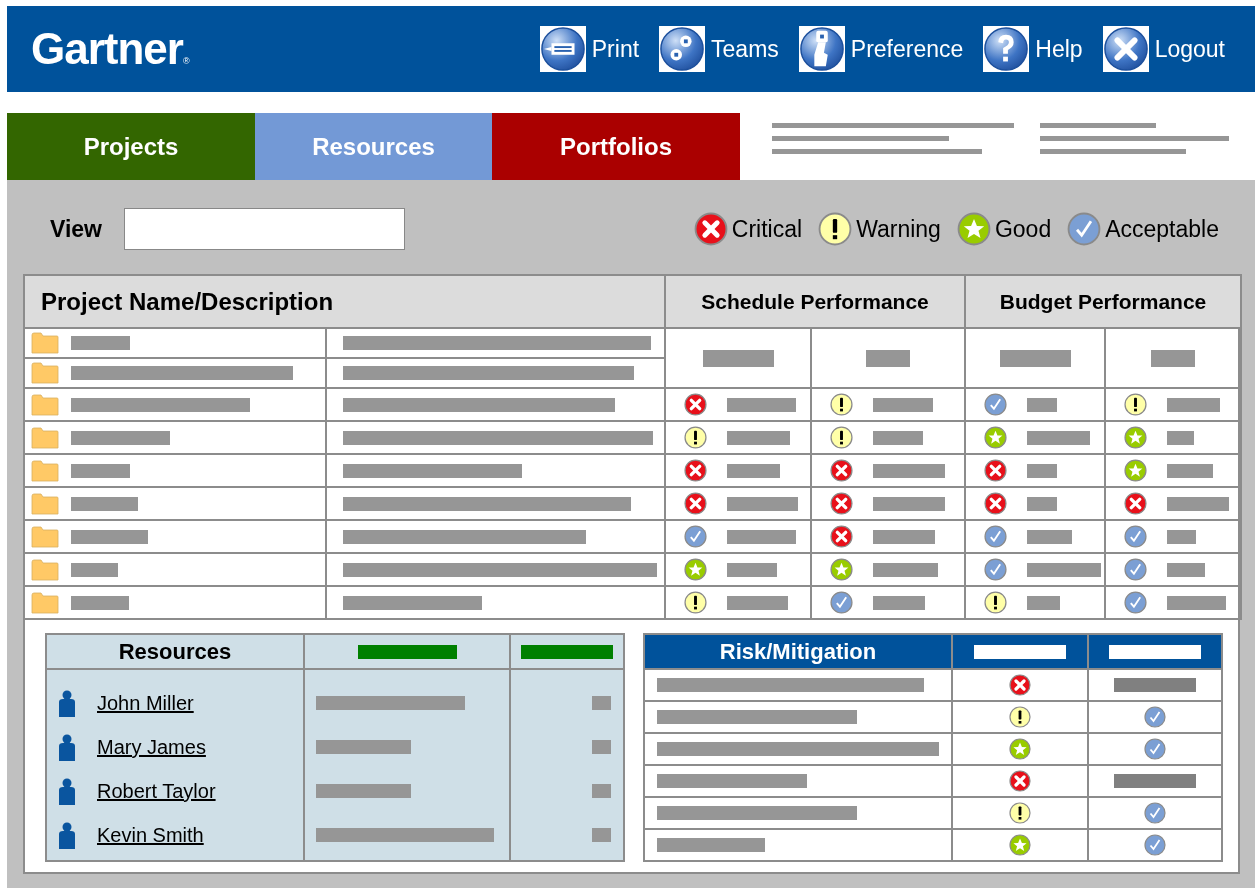 Image resolution: width=1257 pixels, height=890 pixels. What do you see at coordinates (1023, 229) in the screenshot?
I see `legend-label: Good` at bounding box center [1023, 229].